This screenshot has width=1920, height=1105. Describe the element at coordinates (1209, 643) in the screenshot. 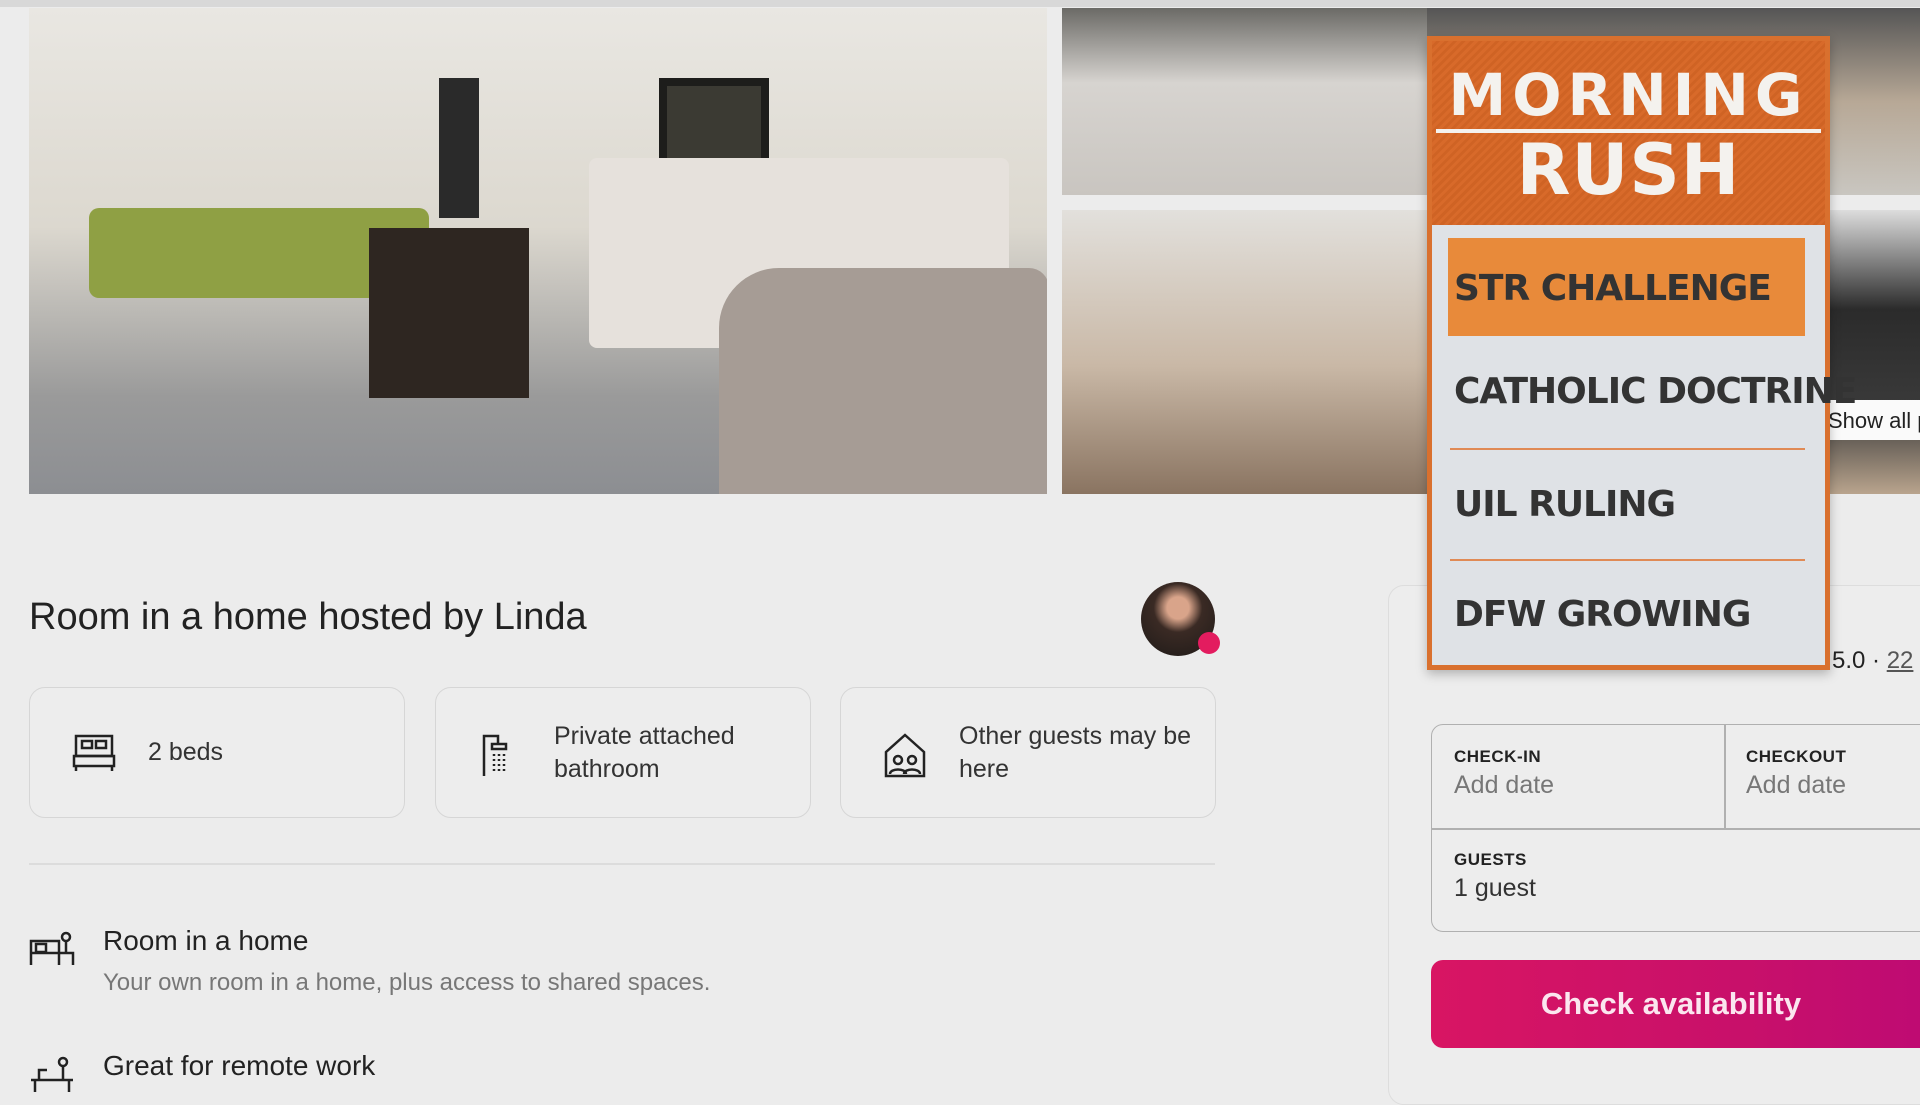

I see `superhost-badge-icon` at that location.